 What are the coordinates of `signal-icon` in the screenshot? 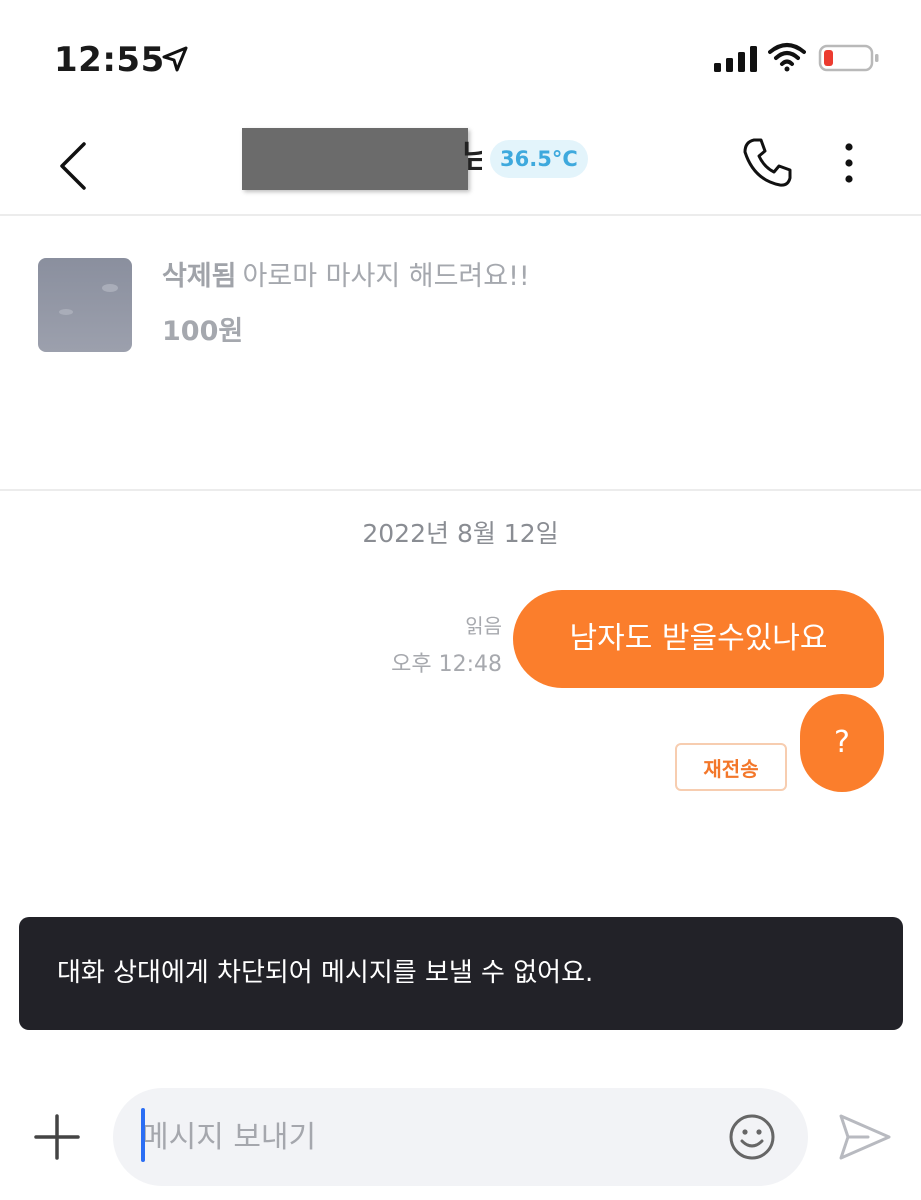 It's located at (735, 59).